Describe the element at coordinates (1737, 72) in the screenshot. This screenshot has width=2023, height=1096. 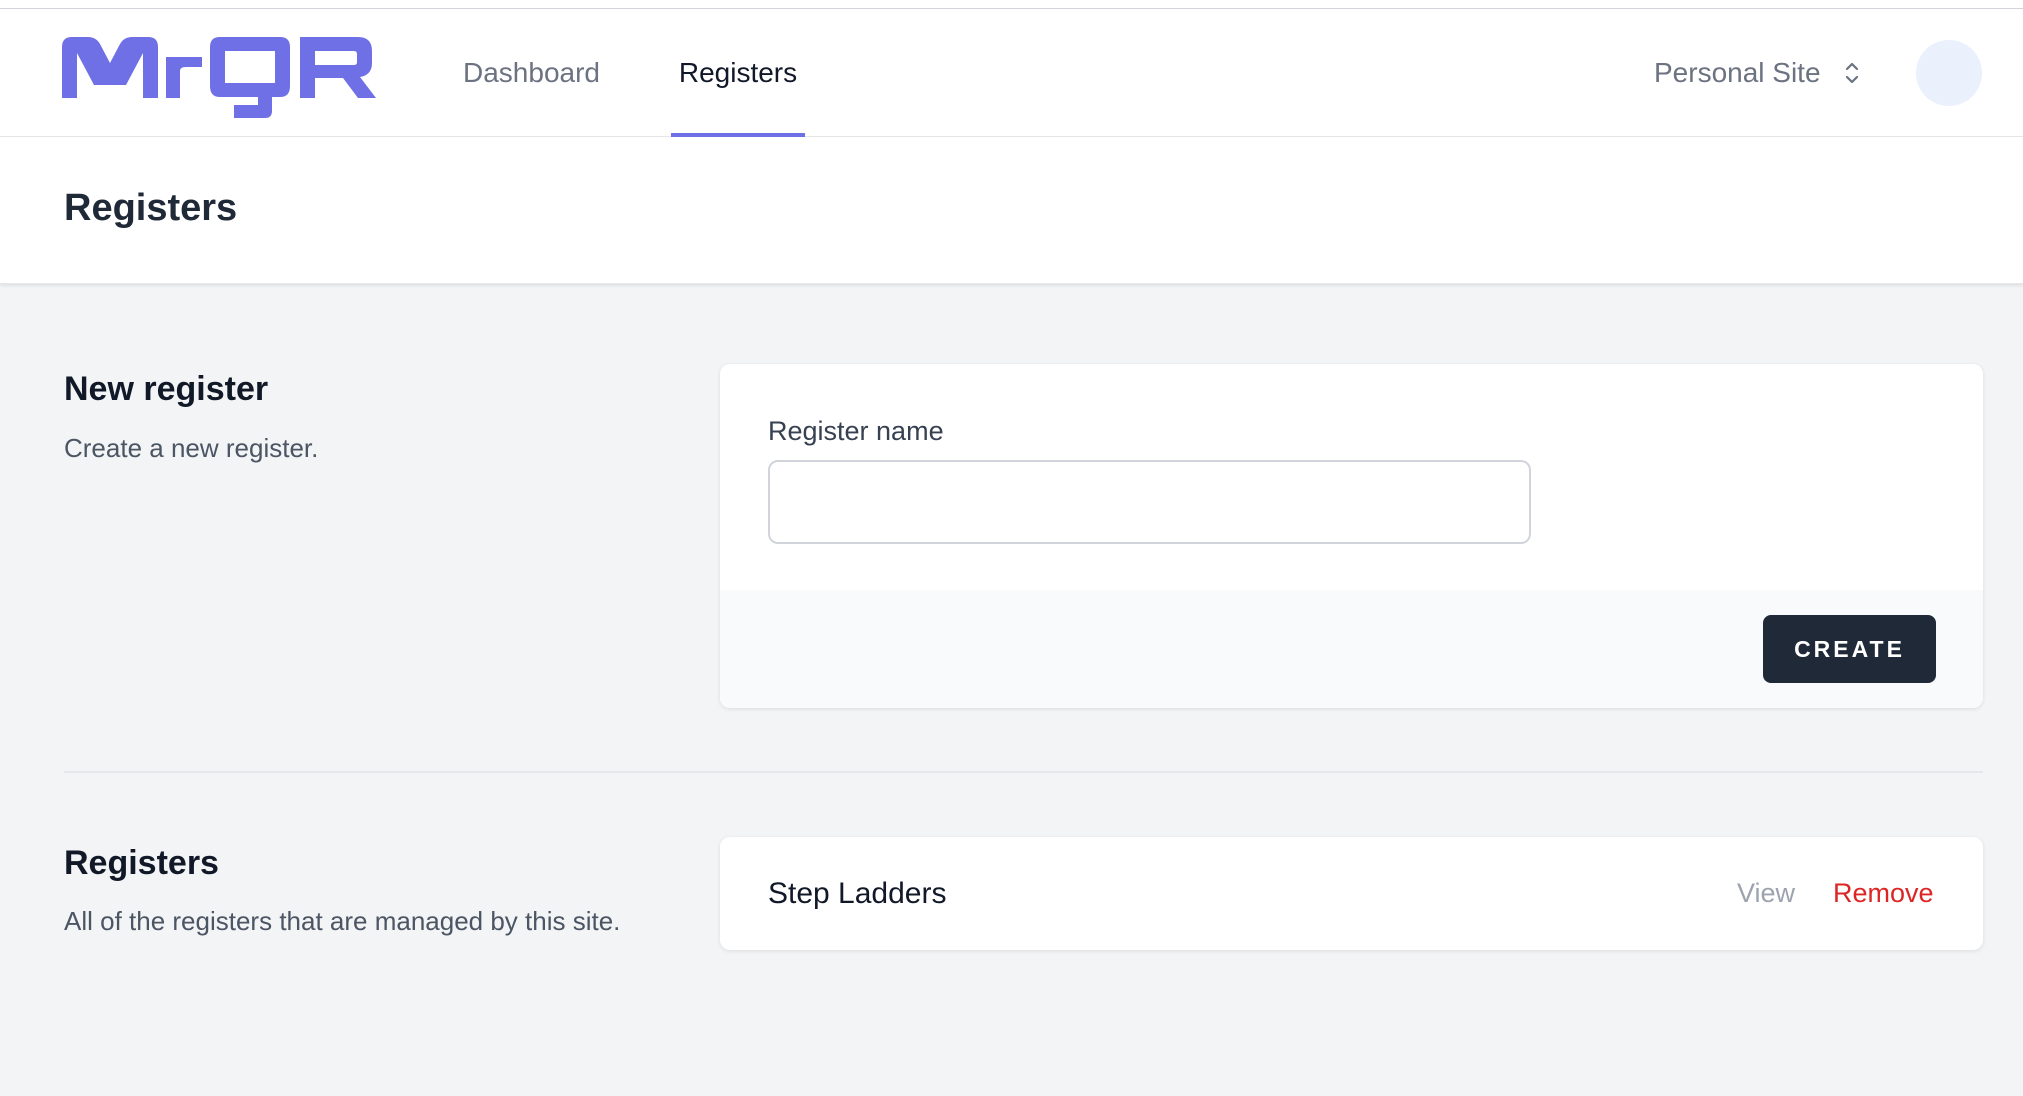
I see `site-switcher-label: Personal Site` at that location.